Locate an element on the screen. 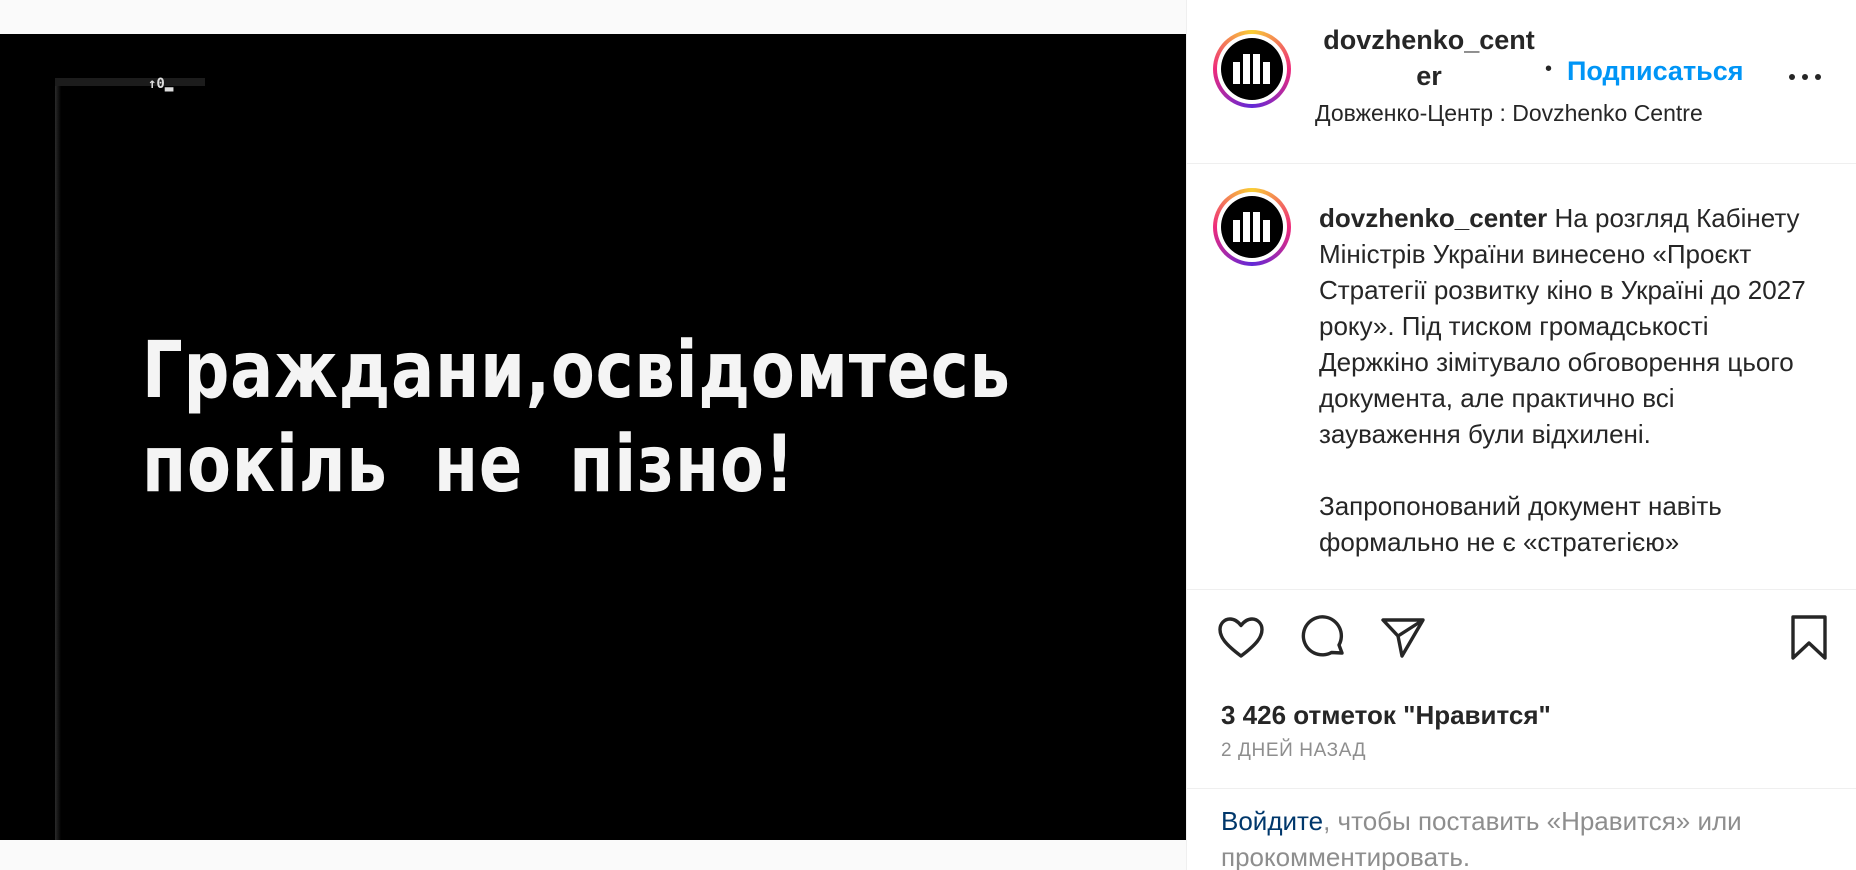 This screenshot has height=870, width=1856. intertitle-line-1: Граждани,освідомтесь is located at coordinates (576, 371).